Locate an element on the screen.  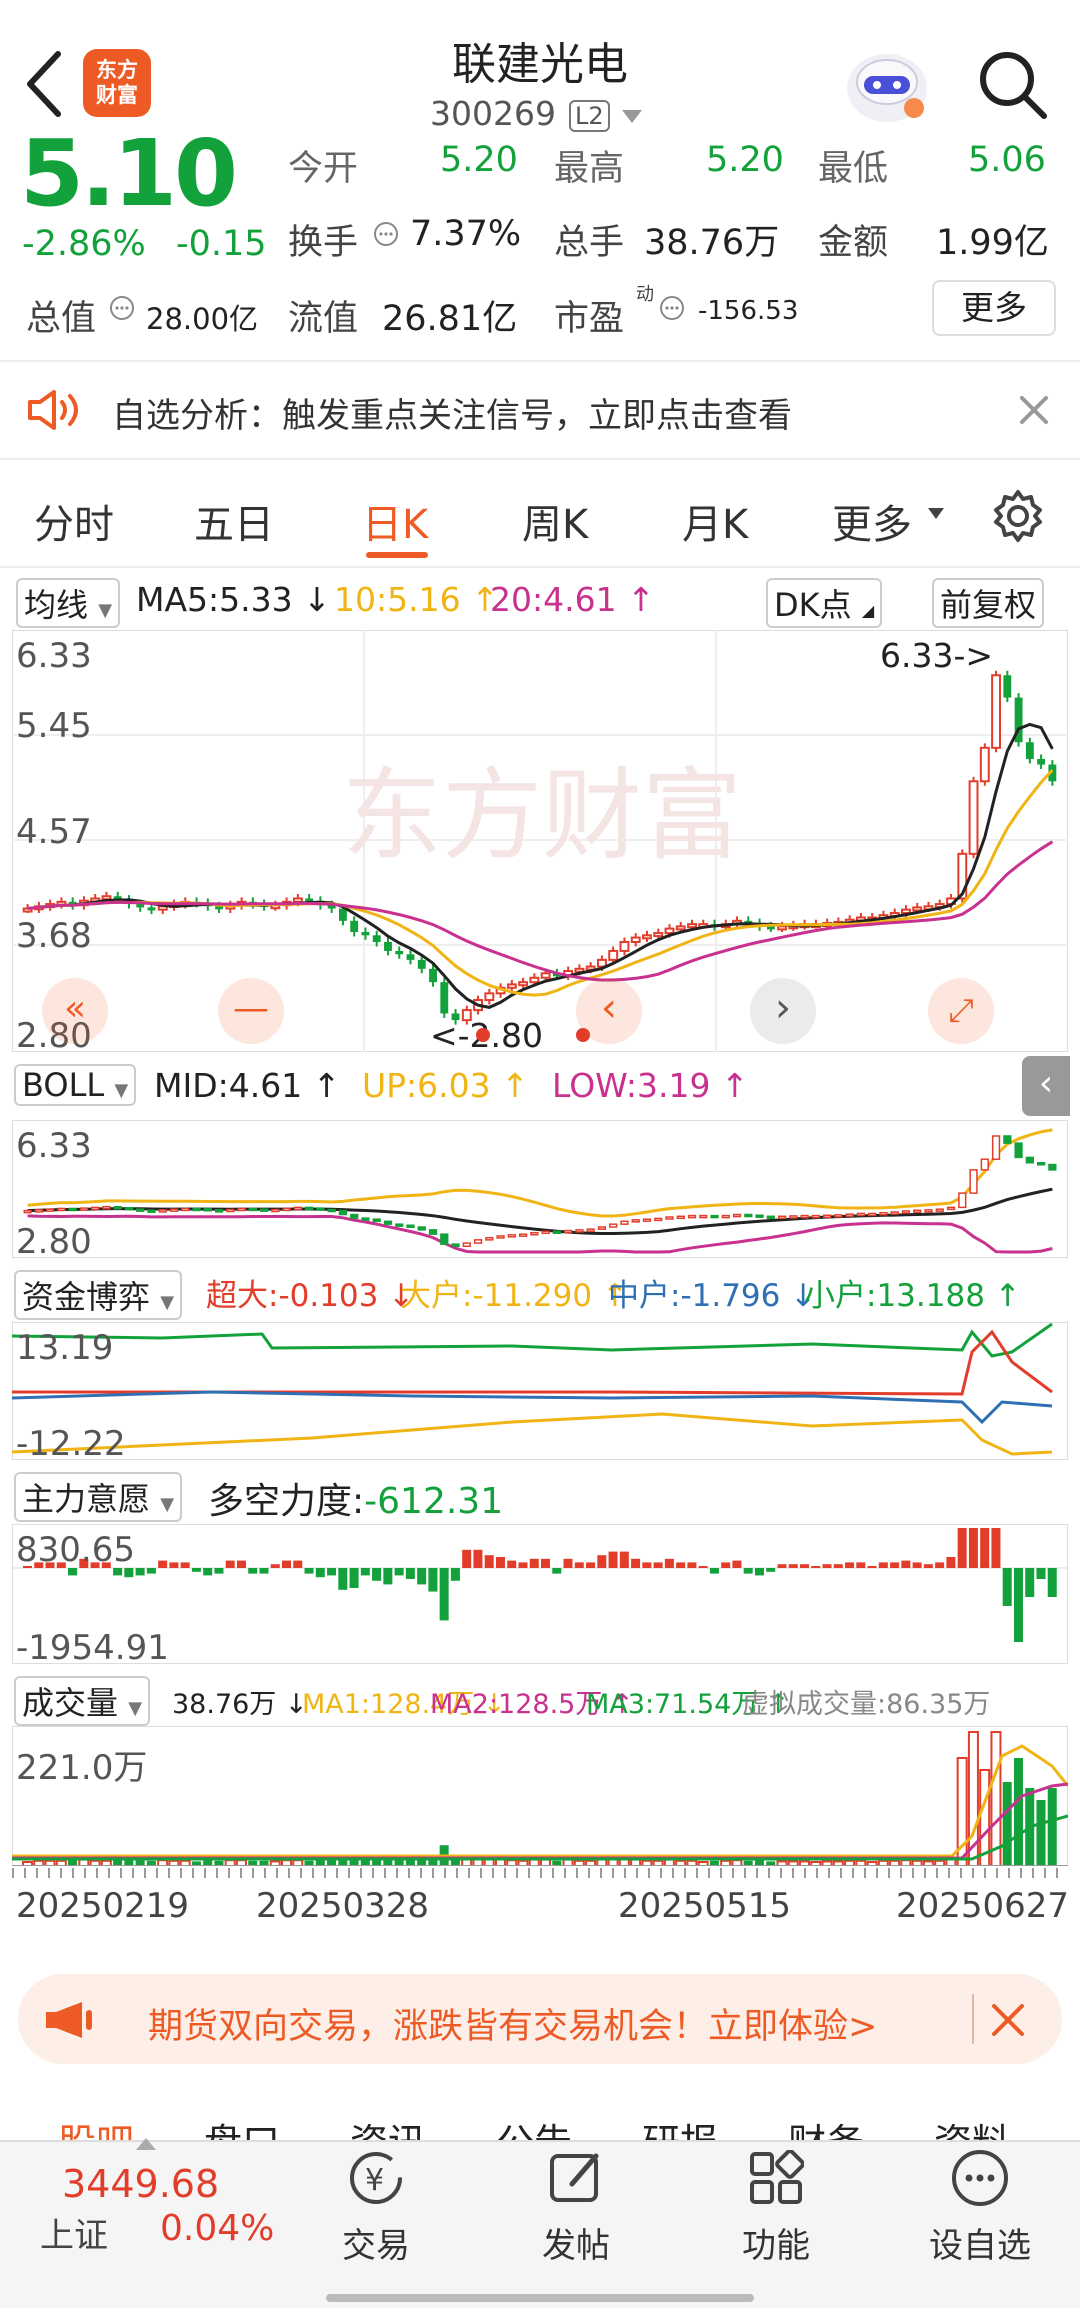
fullscreen-icon: ⤢ is located at coordinates (961, 1011).